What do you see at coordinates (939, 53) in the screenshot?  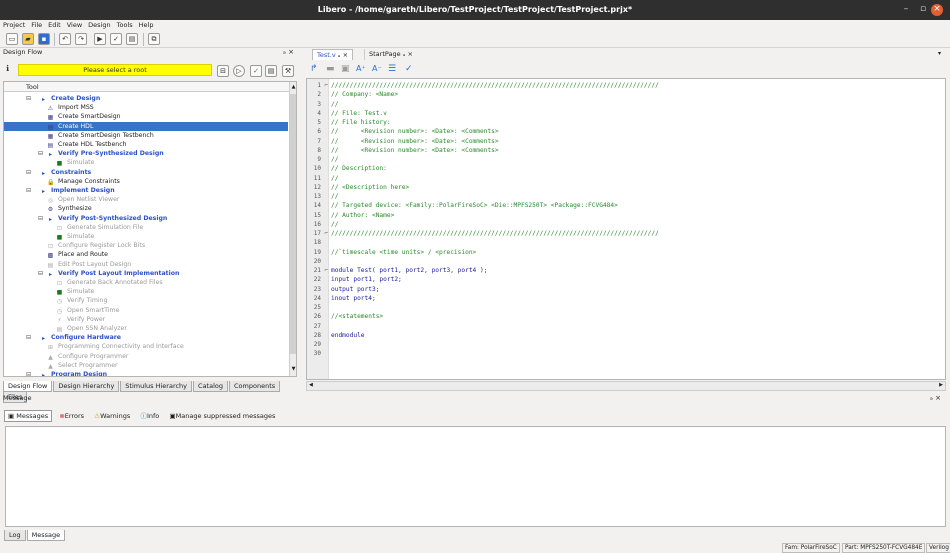 I see `tab-list-icon: ▾` at bounding box center [939, 53].